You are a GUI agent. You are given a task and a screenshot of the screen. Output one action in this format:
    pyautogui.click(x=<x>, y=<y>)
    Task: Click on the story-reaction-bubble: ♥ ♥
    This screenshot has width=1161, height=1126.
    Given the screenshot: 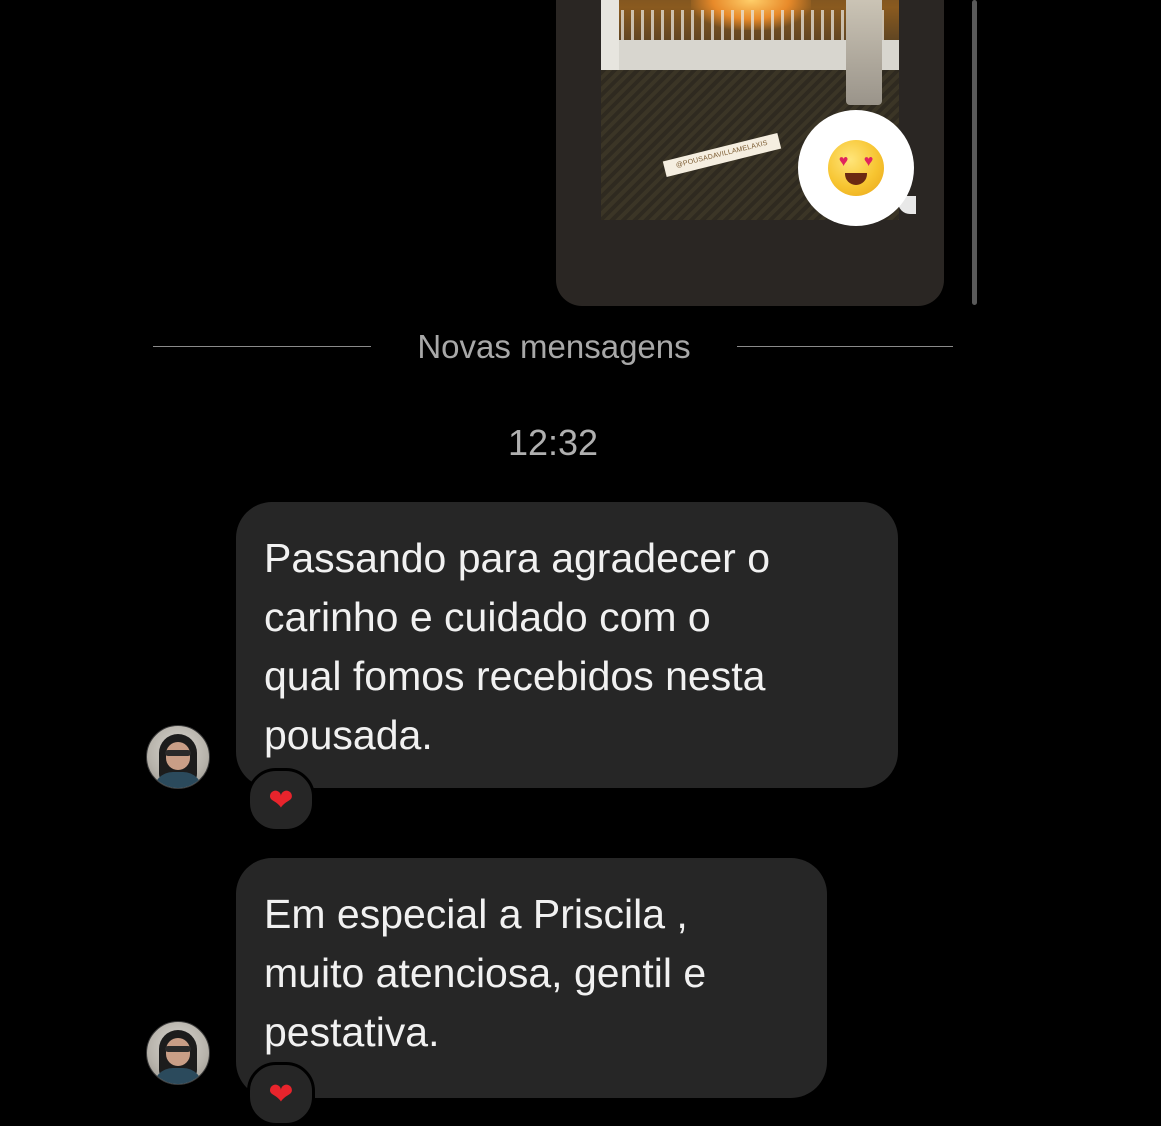 What is the action you would take?
    pyautogui.click(x=856, y=168)
    